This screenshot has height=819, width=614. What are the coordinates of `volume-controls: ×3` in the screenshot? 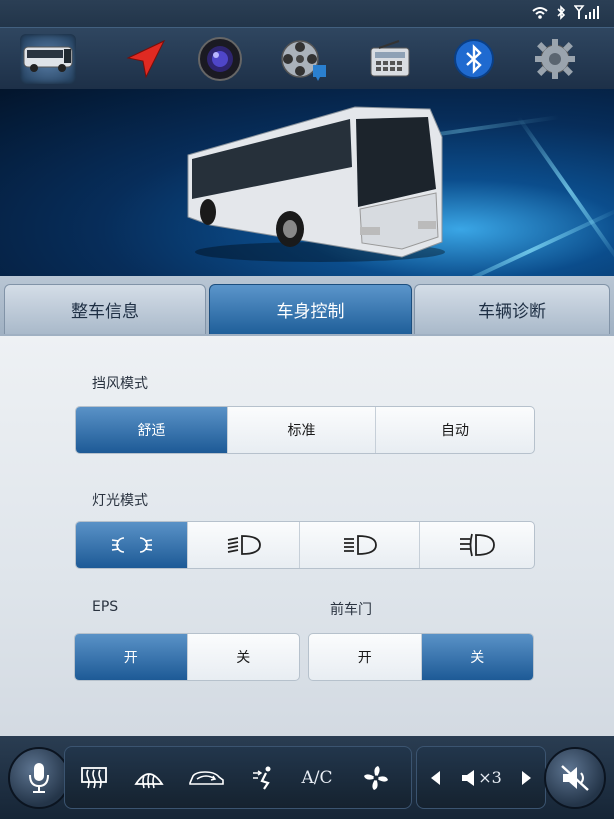 It's located at (481, 777).